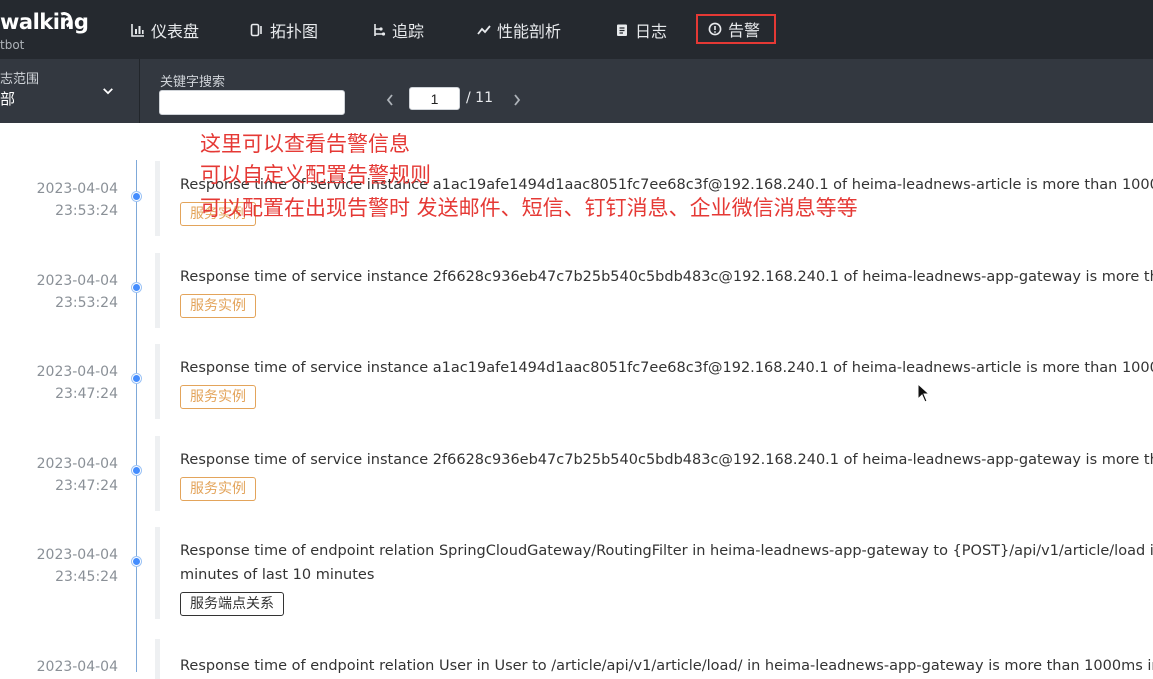  What do you see at coordinates (44, 22) in the screenshot?
I see `brand-name: walking` at bounding box center [44, 22].